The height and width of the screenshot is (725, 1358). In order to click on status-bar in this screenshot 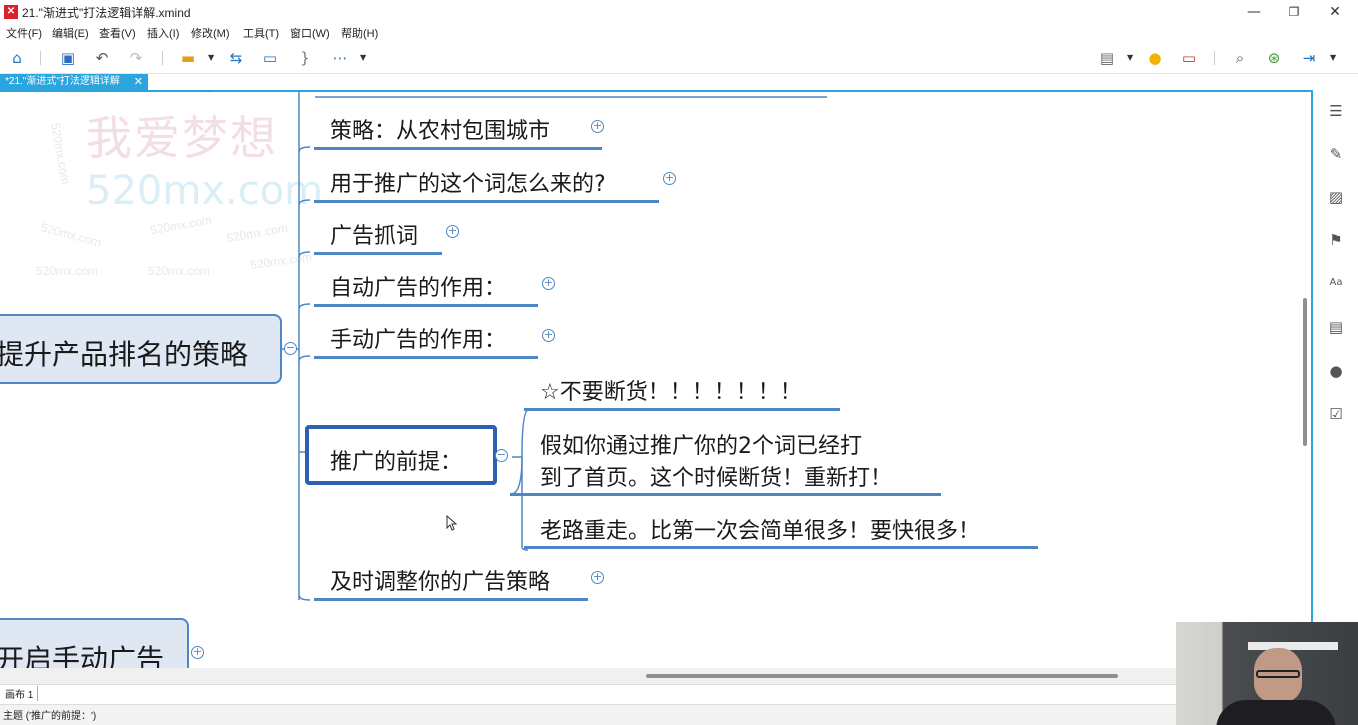, I will do `click(588, 714)`.